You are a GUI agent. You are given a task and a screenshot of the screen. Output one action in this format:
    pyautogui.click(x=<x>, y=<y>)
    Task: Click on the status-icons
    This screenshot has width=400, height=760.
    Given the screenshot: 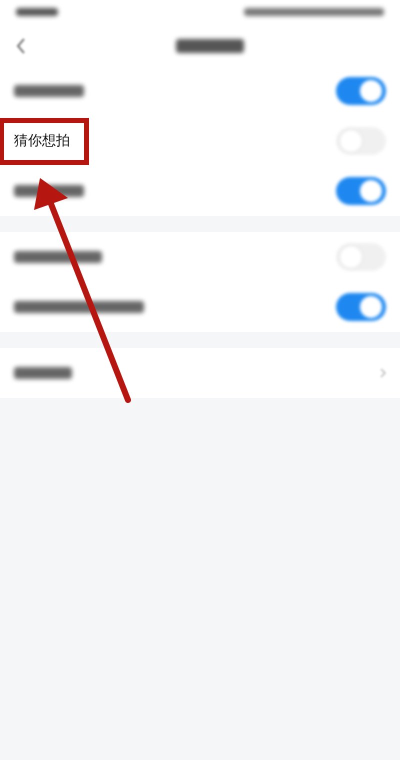 What is the action you would take?
    pyautogui.click(x=37, y=12)
    